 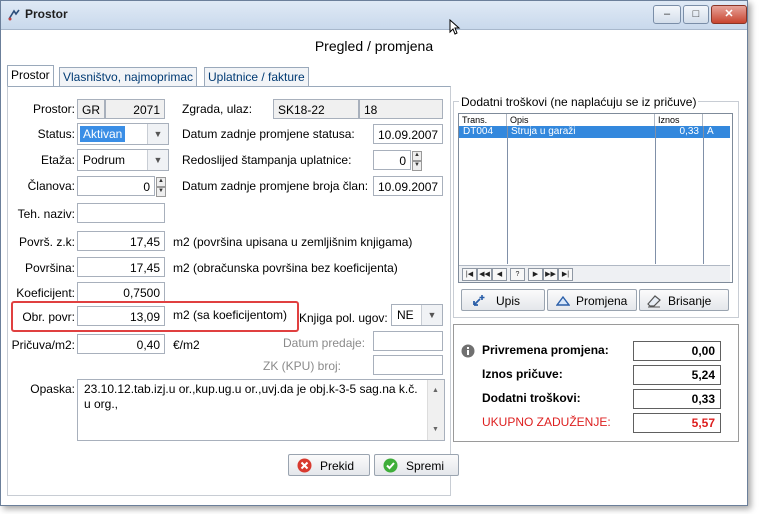 What do you see at coordinates (684, 300) in the screenshot?
I see `brisanje-button: Brisanje` at bounding box center [684, 300].